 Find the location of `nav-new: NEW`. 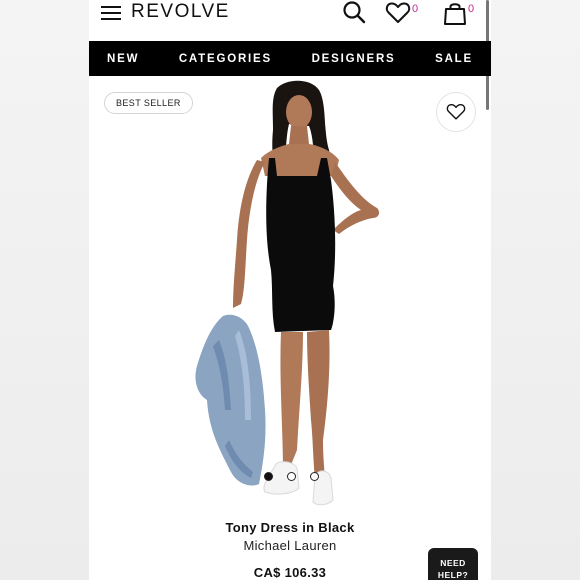

nav-new: NEW is located at coordinates (123, 59).